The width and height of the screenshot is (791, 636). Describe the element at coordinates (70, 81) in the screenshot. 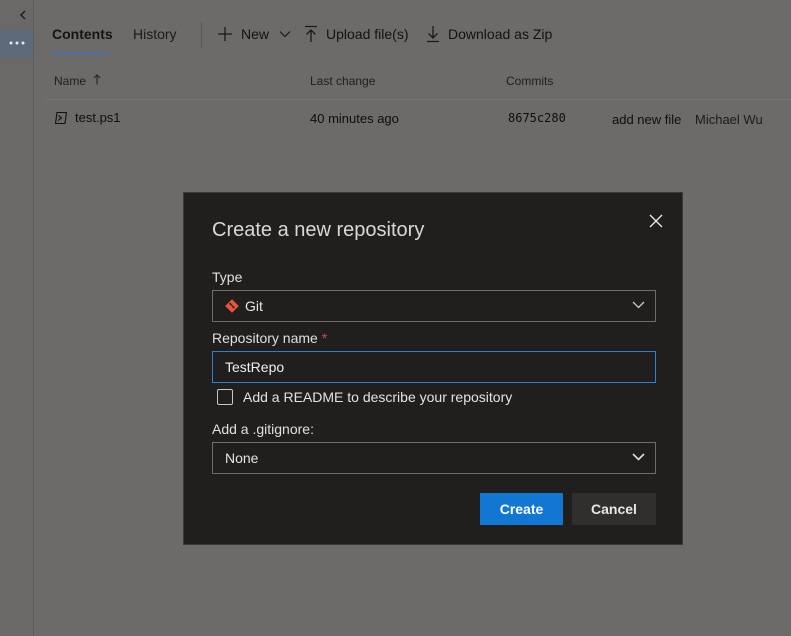

I see `column-name-label: Name` at that location.